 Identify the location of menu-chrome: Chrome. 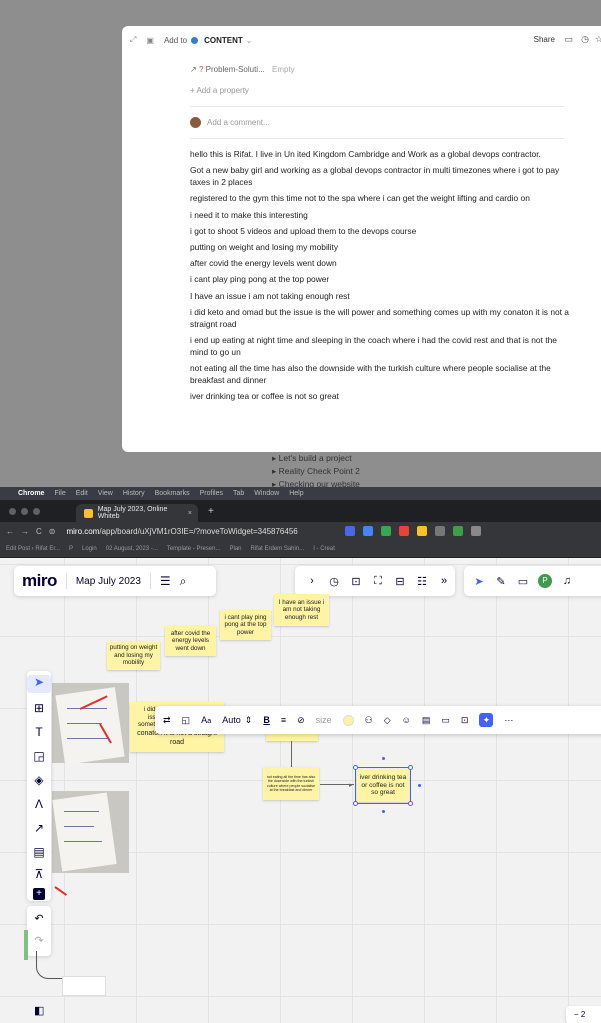
(31, 493).